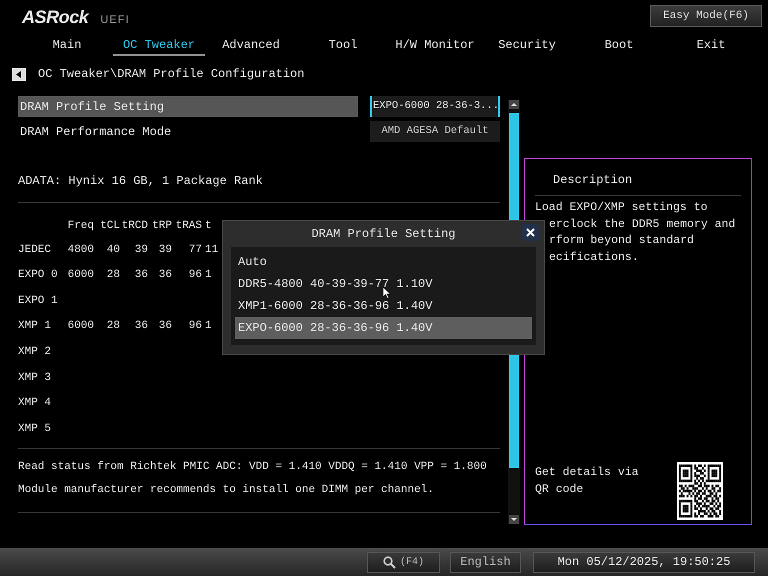 Image resolution: width=768 pixels, height=576 pixels. Describe the element at coordinates (343, 46) in the screenshot. I see `nav-tab: Tool` at that location.